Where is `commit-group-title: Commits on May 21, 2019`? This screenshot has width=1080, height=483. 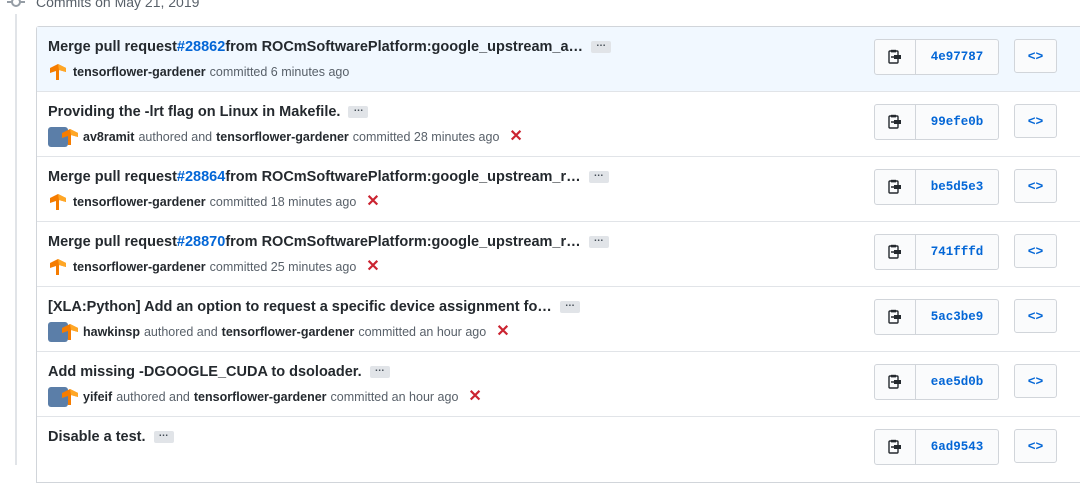
commit-group-title: Commits on May 21, 2019 is located at coordinates (118, 5).